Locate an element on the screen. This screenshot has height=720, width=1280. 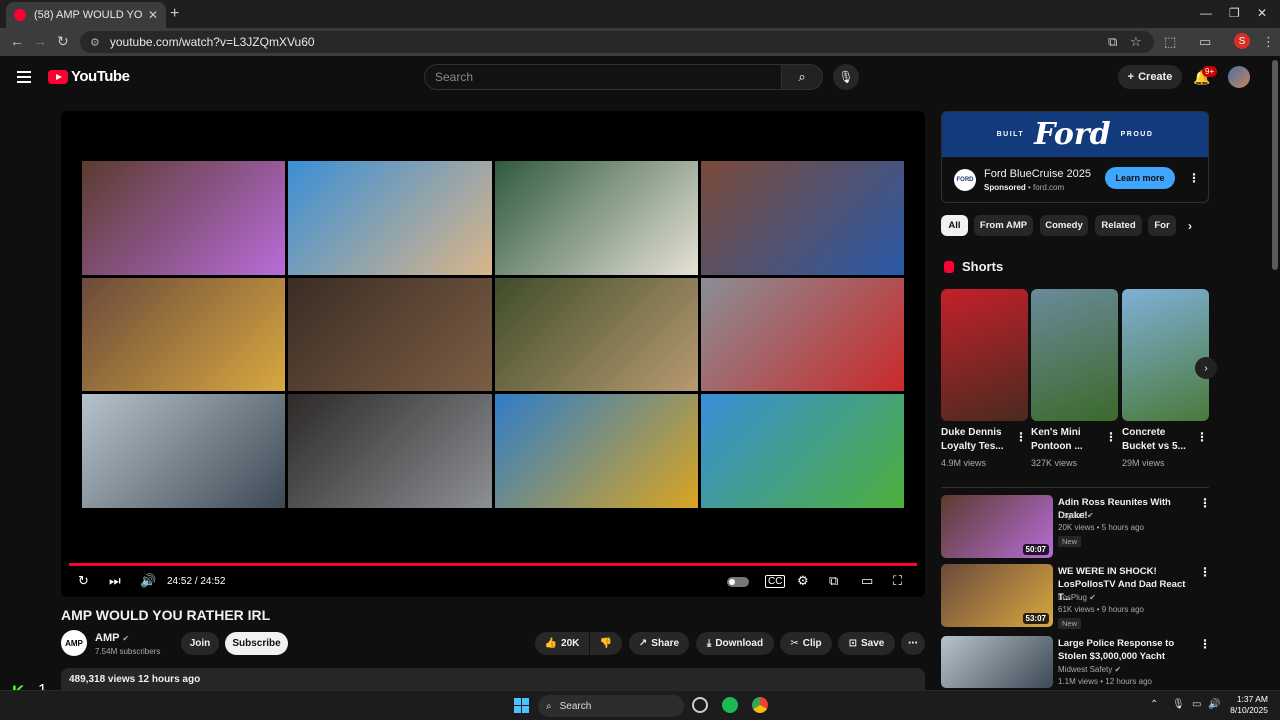
youtube-header: YouTube Search ⌕ 🎙 + Create 🔔 9+ is located at coordinates (635, 77).